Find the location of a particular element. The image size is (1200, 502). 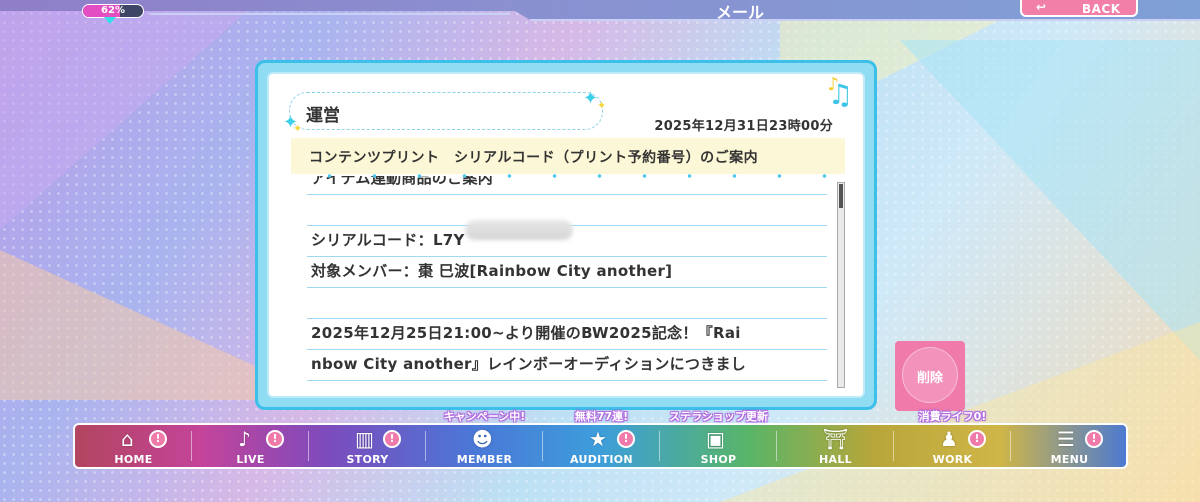

nav-item-audition: 無料77連! ★! AUDITION is located at coordinates (601, 438).